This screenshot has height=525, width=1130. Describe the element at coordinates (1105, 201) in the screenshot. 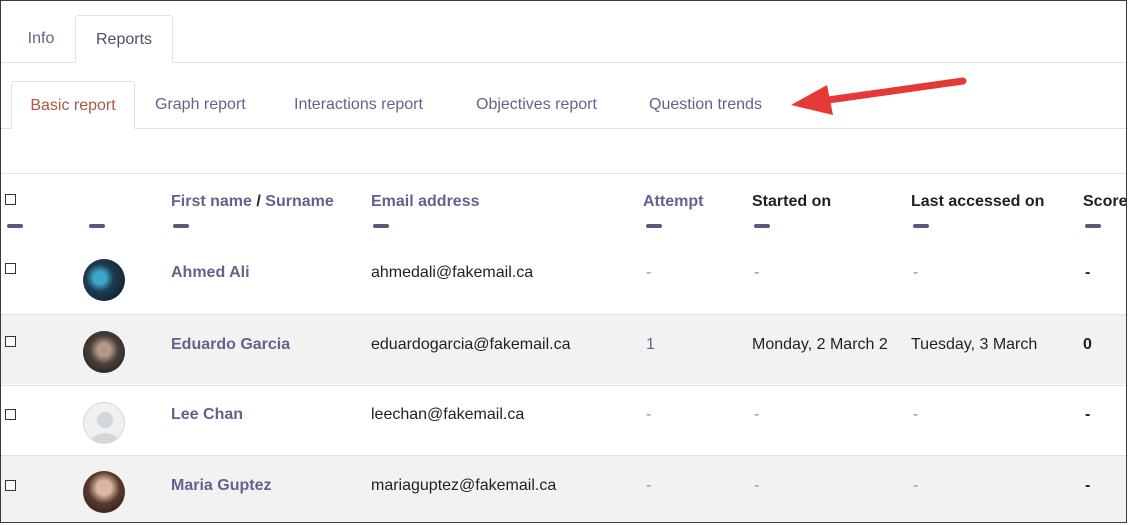

I see `header-score: Score` at that location.